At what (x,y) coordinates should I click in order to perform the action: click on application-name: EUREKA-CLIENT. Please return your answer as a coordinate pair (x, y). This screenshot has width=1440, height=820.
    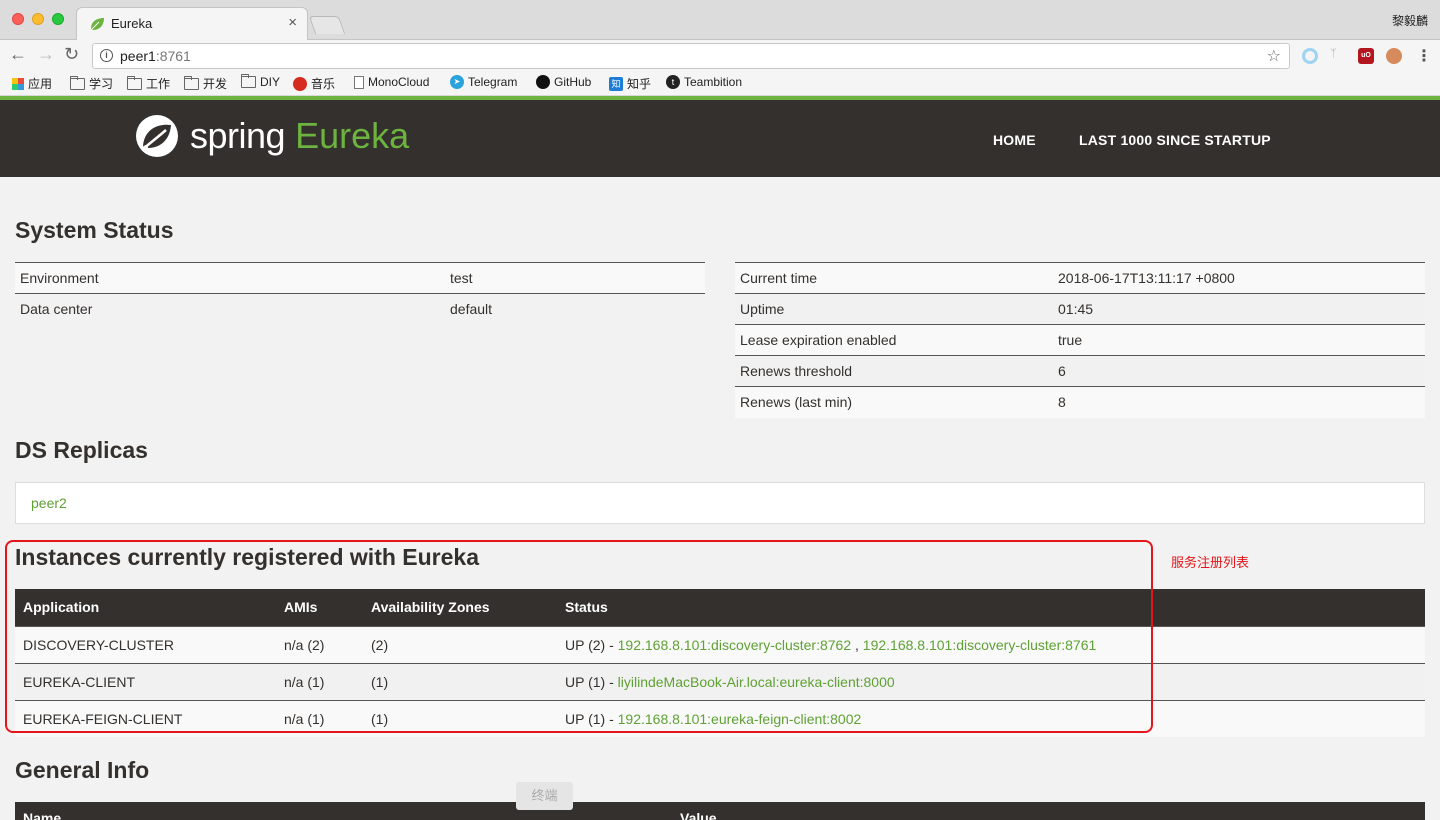
    Looking at the image, I should click on (145, 681).